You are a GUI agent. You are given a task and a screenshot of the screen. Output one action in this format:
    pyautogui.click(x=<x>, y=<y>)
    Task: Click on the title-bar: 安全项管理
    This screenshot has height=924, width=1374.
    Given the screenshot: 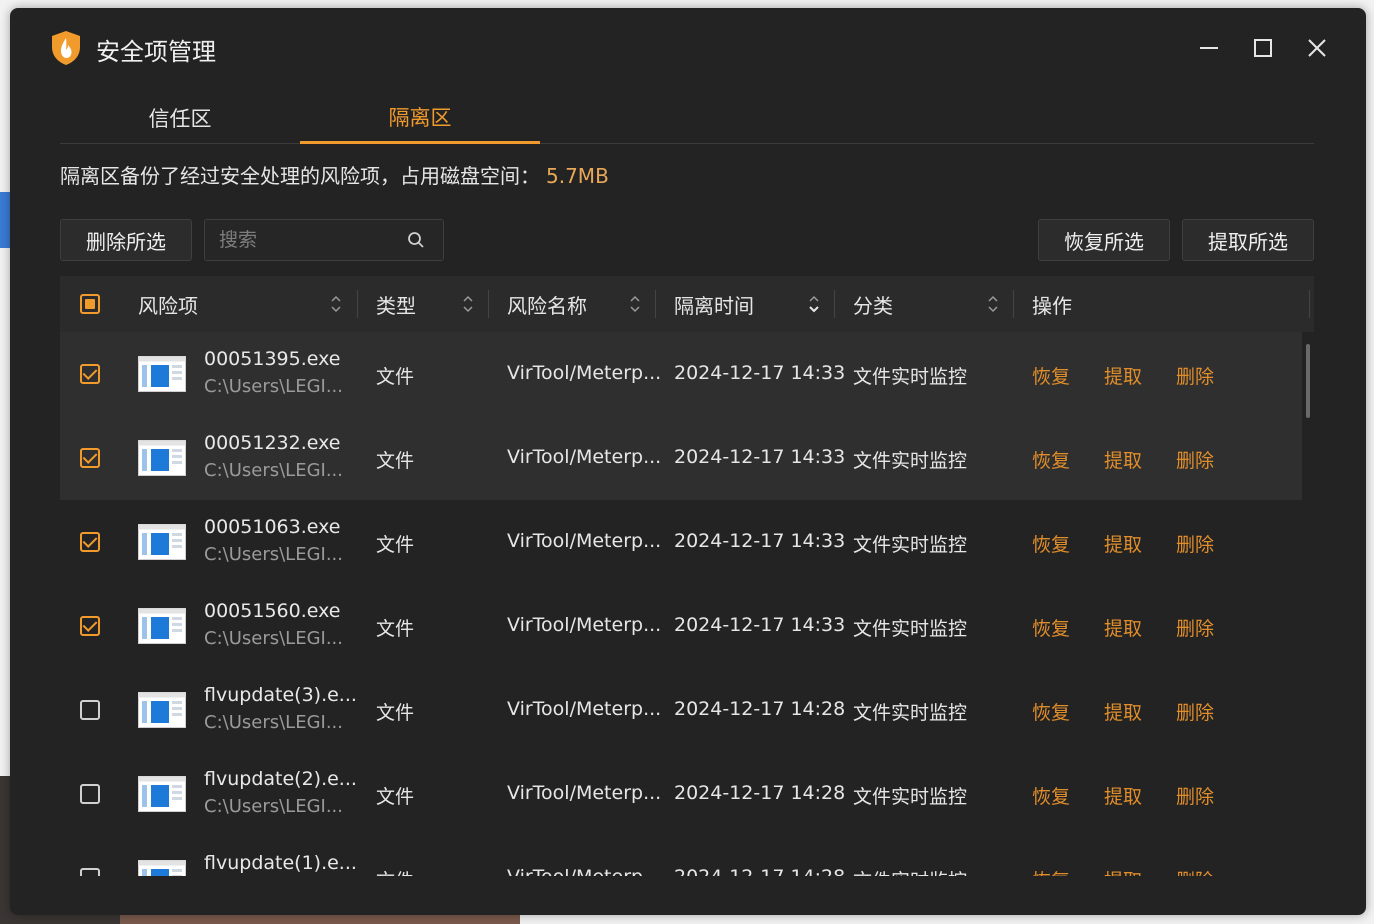 What is the action you would take?
    pyautogui.click(x=688, y=48)
    